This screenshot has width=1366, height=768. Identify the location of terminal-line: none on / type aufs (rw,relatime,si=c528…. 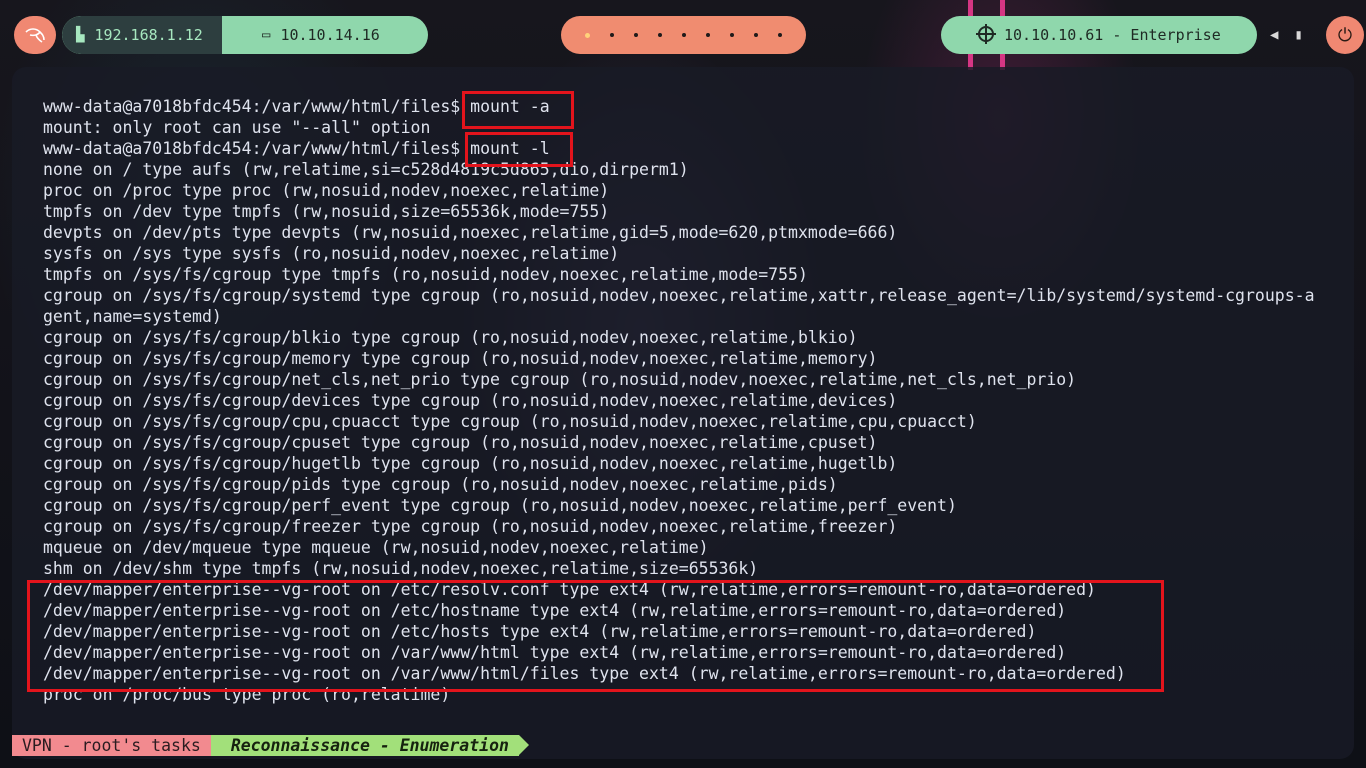
(366, 169).